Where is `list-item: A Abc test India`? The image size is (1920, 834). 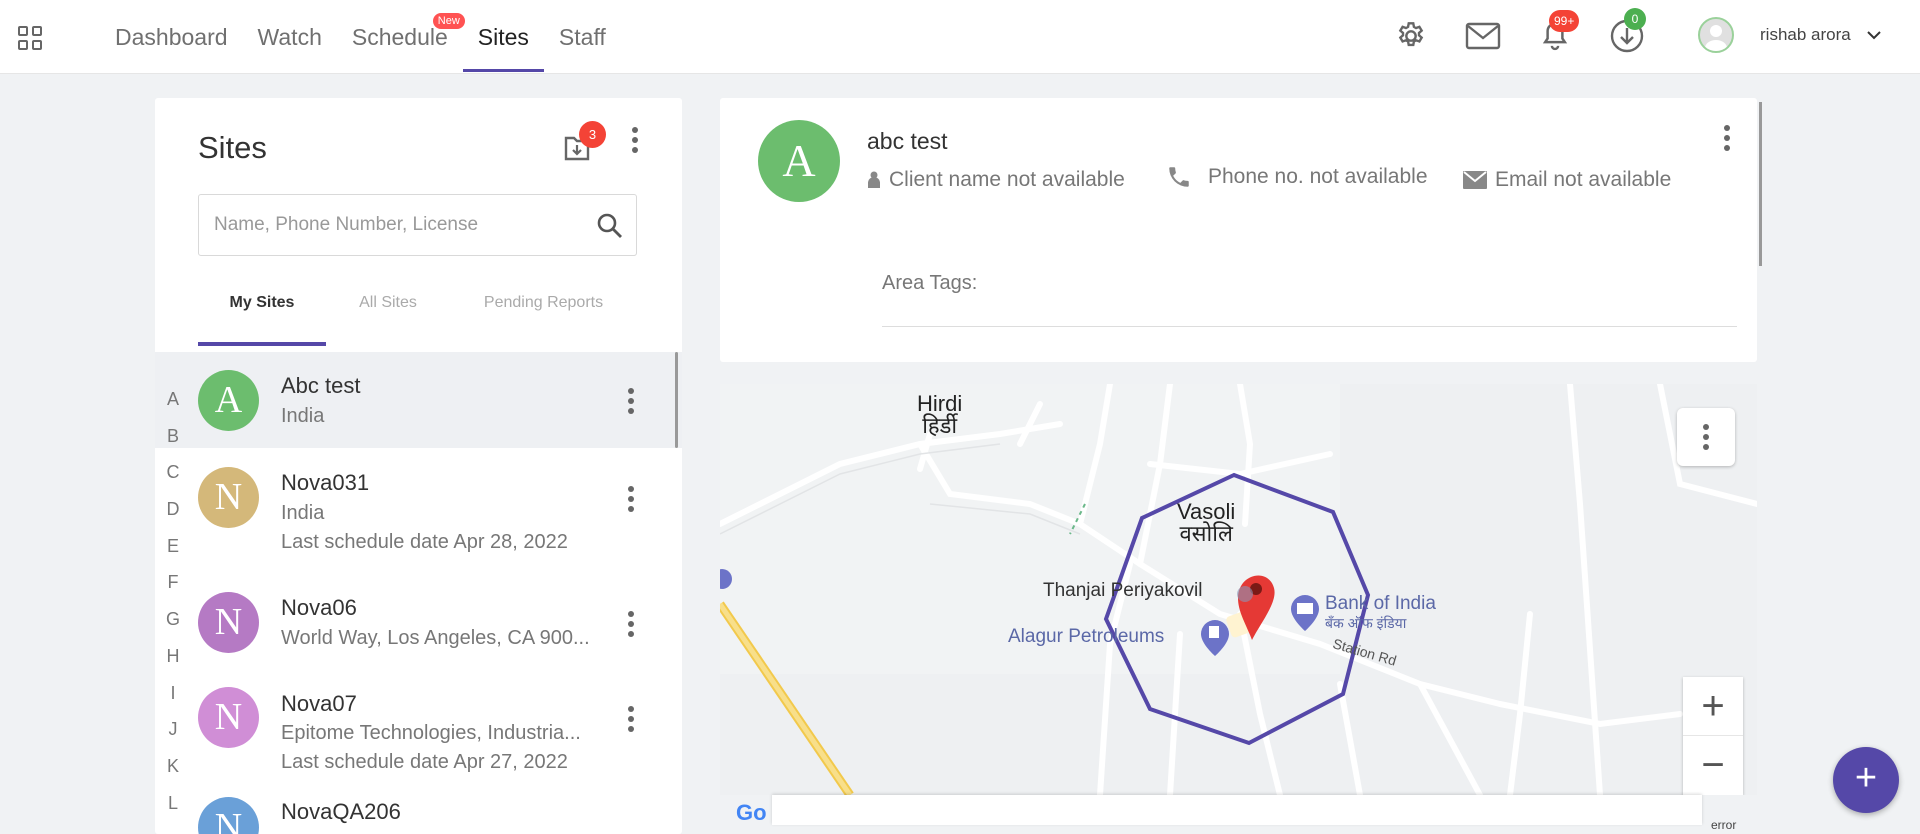
list-item: A Abc test India is located at coordinates (418, 400).